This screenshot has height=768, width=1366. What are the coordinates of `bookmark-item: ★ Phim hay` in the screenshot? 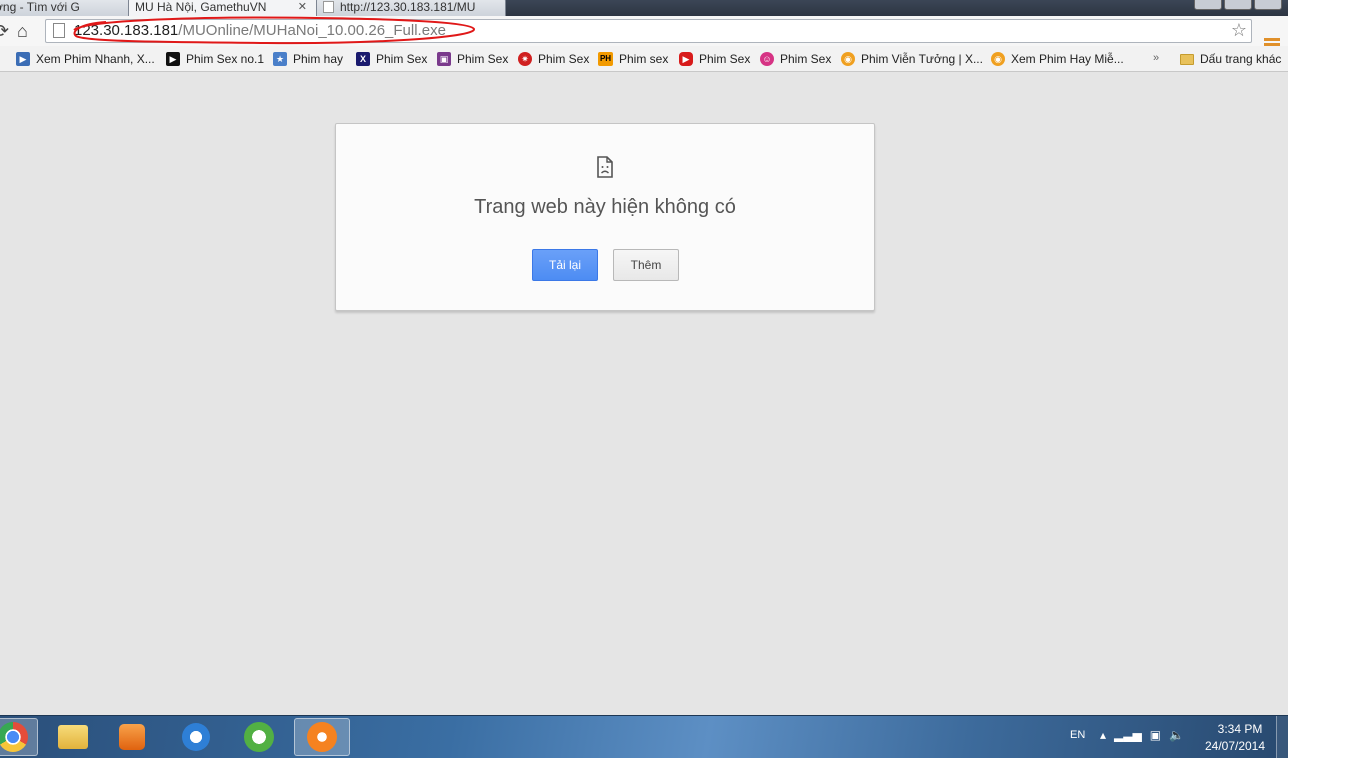 It's located at (308, 59).